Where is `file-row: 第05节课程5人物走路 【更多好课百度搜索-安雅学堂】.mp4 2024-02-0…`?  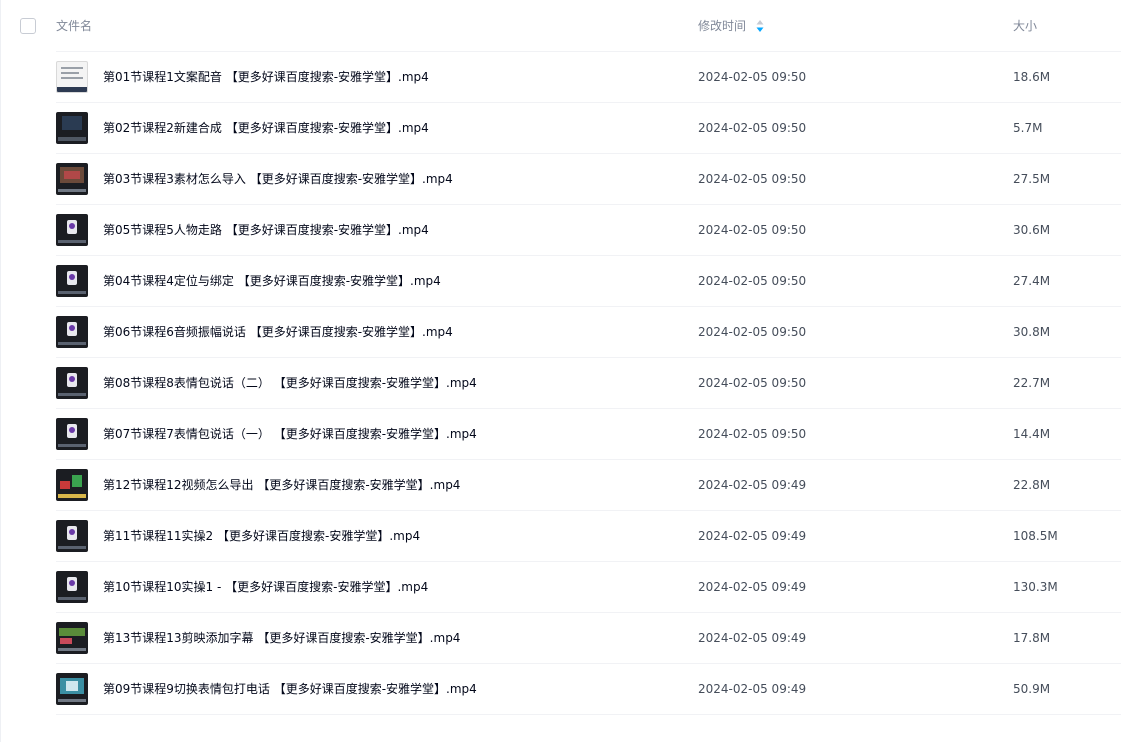
file-row: 第05节课程5人物走路 【更多好课百度搜索-安雅学堂】.mp4 2024-02-0… is located at coordinates (560, 230).